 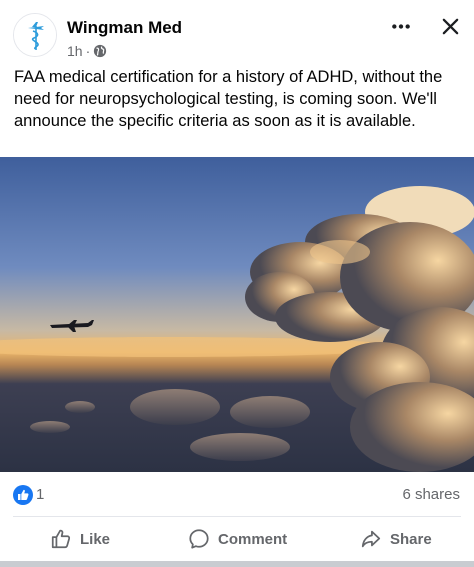 I want to click on share-label: Share, so click(x=411, y=539).